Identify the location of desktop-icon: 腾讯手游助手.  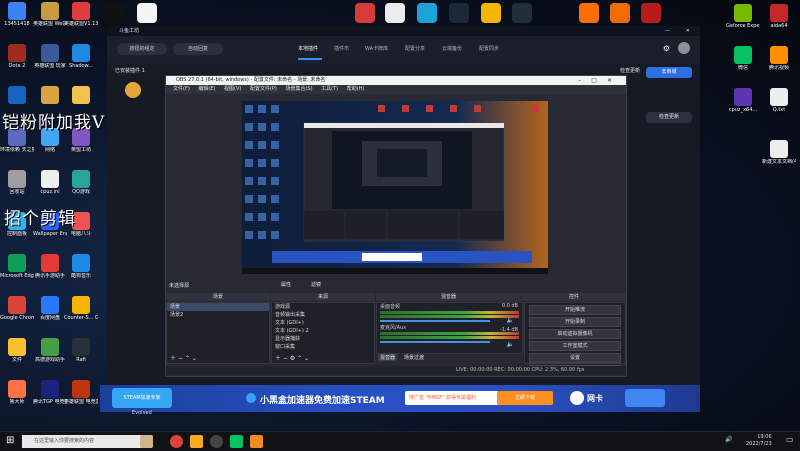
(50, 266).